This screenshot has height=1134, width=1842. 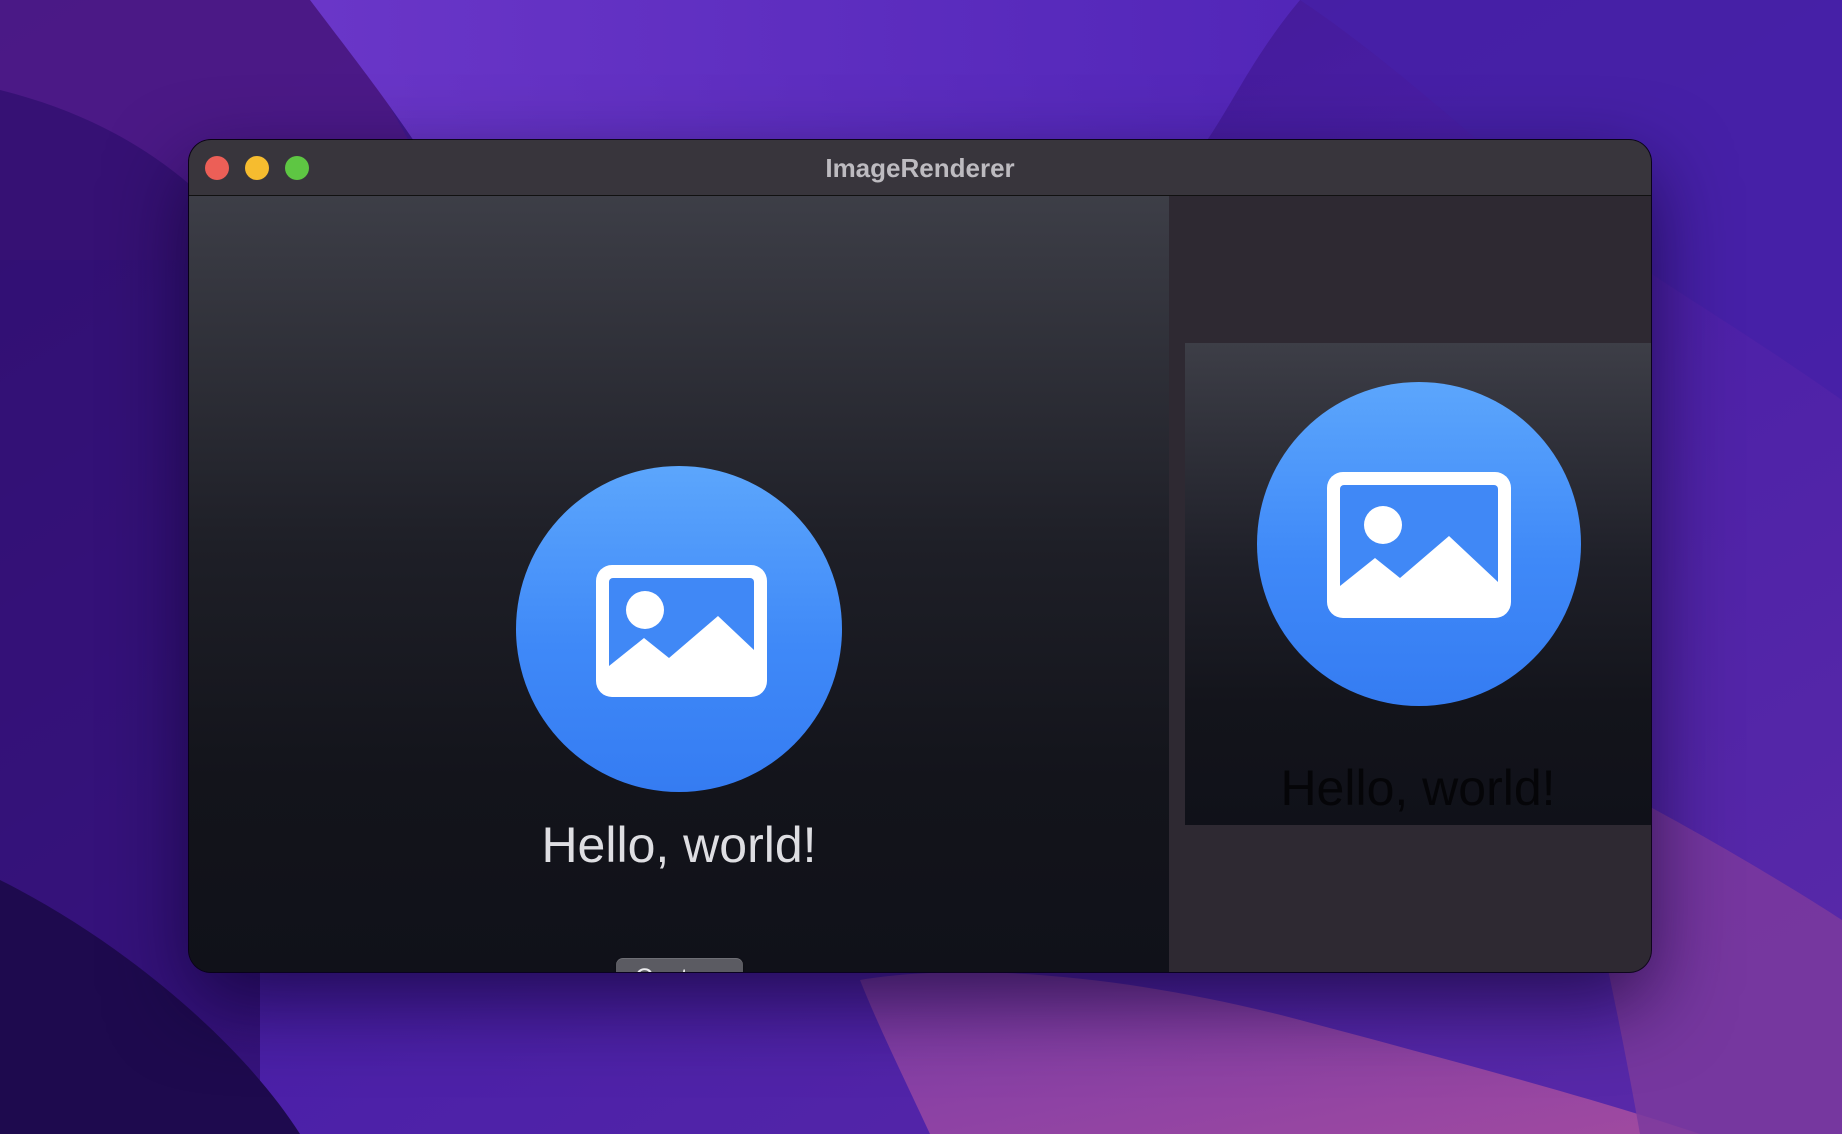 What do you see at coordinates (1418, 788) in the screenshot?
I see `snapshot-greeting-text: Hello, world!` at bounding box center [1418, 788].